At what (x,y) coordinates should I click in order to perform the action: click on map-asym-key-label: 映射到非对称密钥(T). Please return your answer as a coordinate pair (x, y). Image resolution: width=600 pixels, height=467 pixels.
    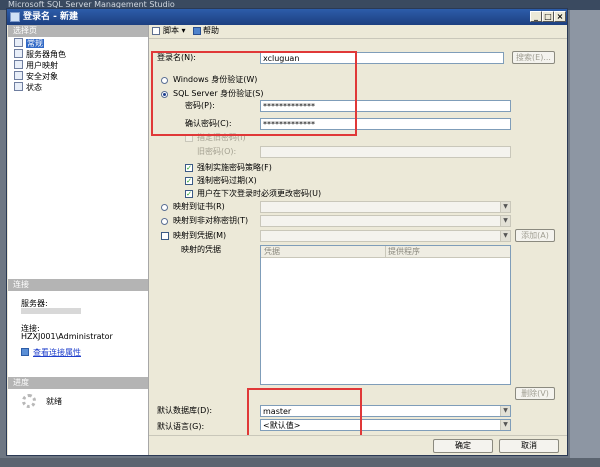
    Looking at the image, I should click on (211, 220).